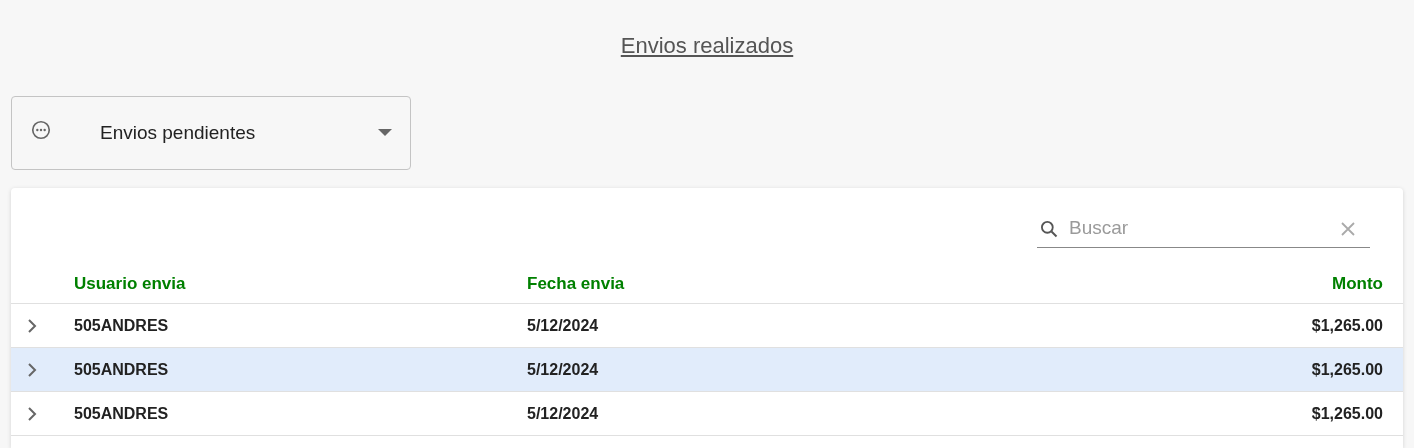 The height and width of the screenshot is (448, 1414). Describe the element at coordinates (211, 133) in the screenshot. I see `filter-dropdown: Envios pendientes` at that location.